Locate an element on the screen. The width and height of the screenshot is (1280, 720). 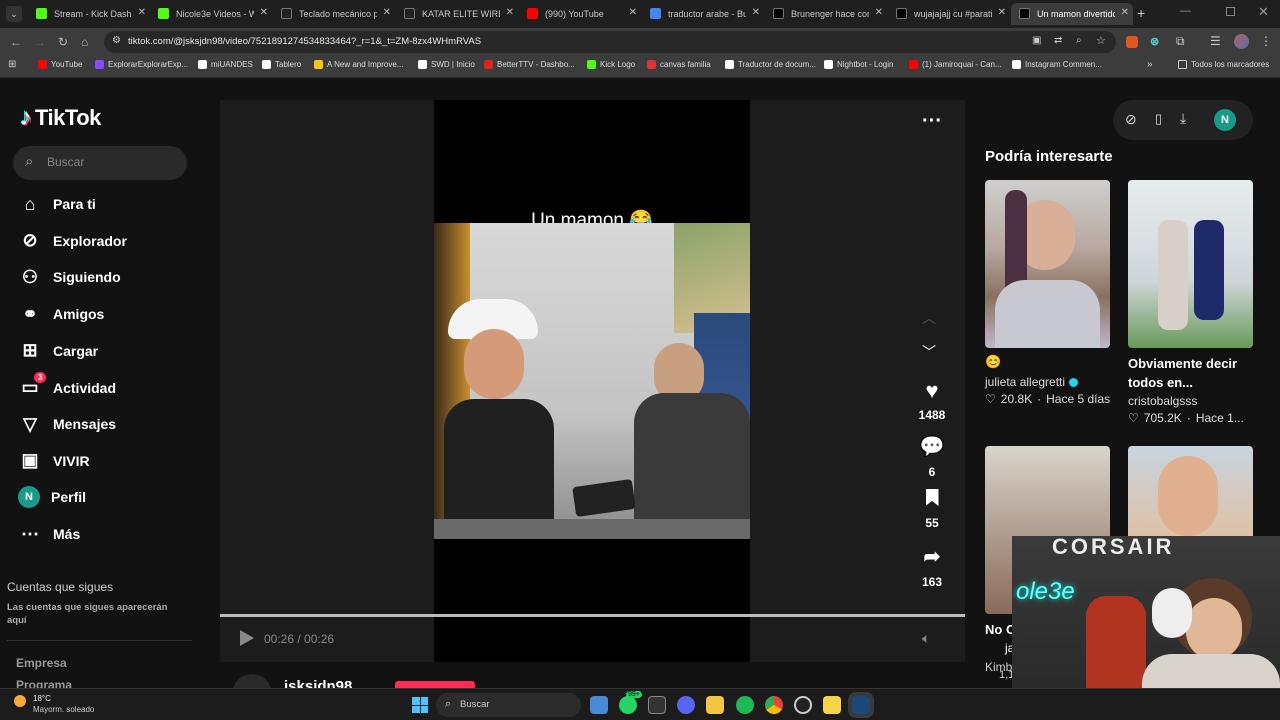
nav-item-upload: ⊞ Cargar is located at coordinates (58, 351).